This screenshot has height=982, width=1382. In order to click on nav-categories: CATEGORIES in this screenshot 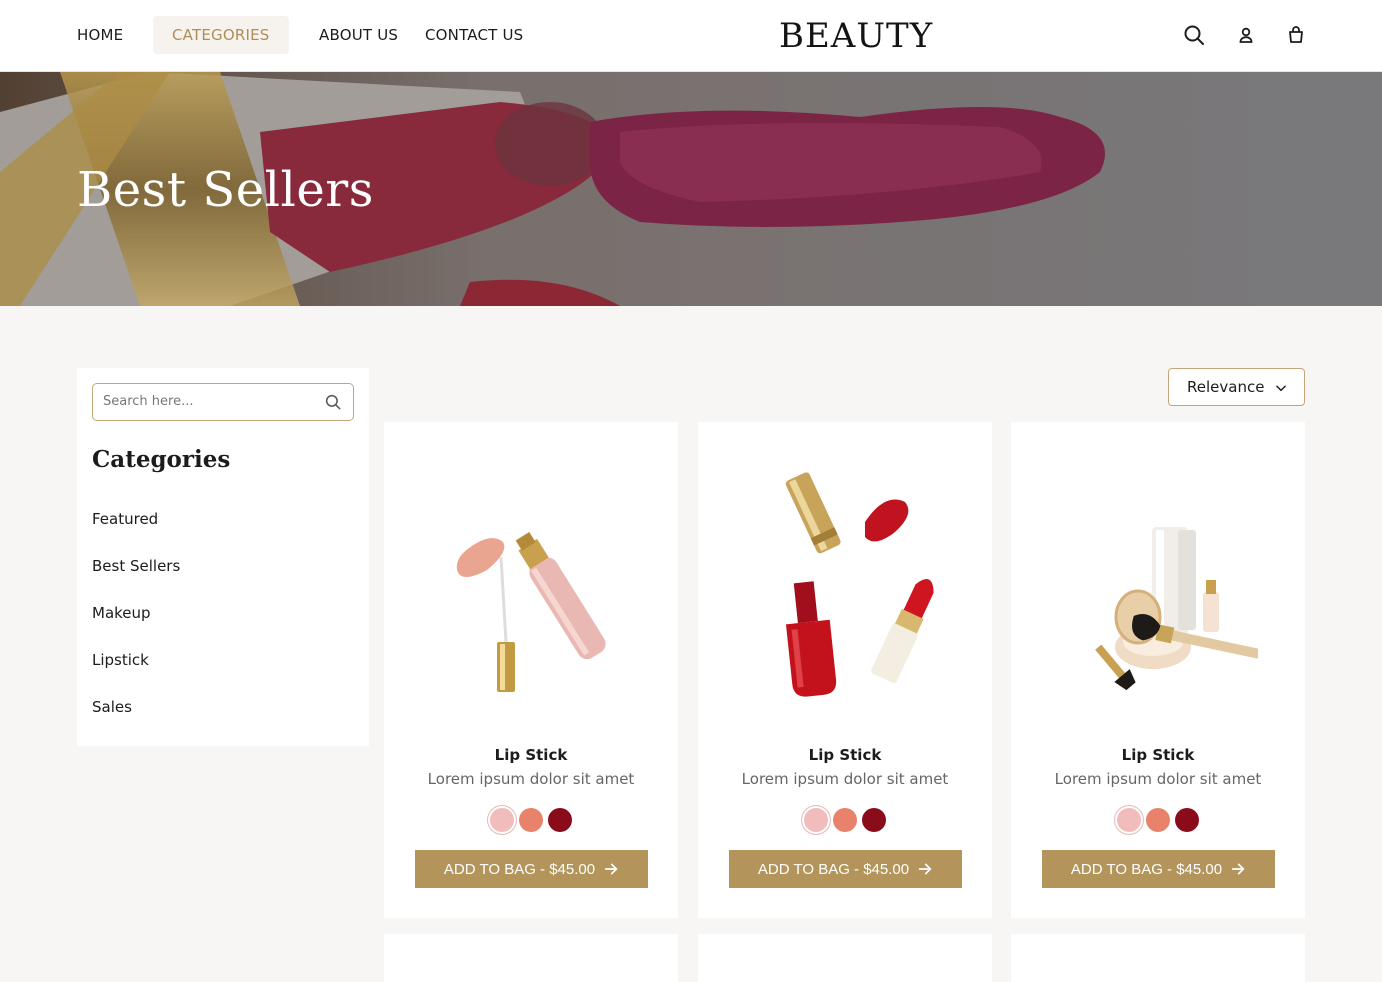, I will do `click(221, 35)`.